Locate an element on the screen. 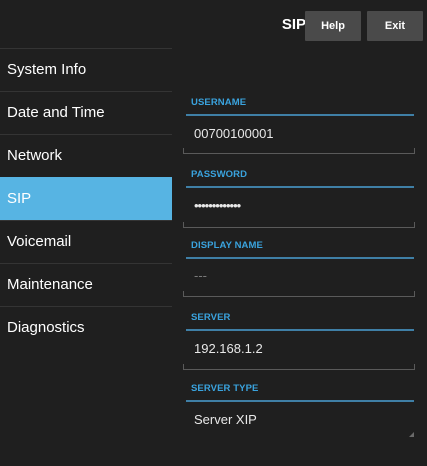  help-button: Help is located at coordinates (333, 26).